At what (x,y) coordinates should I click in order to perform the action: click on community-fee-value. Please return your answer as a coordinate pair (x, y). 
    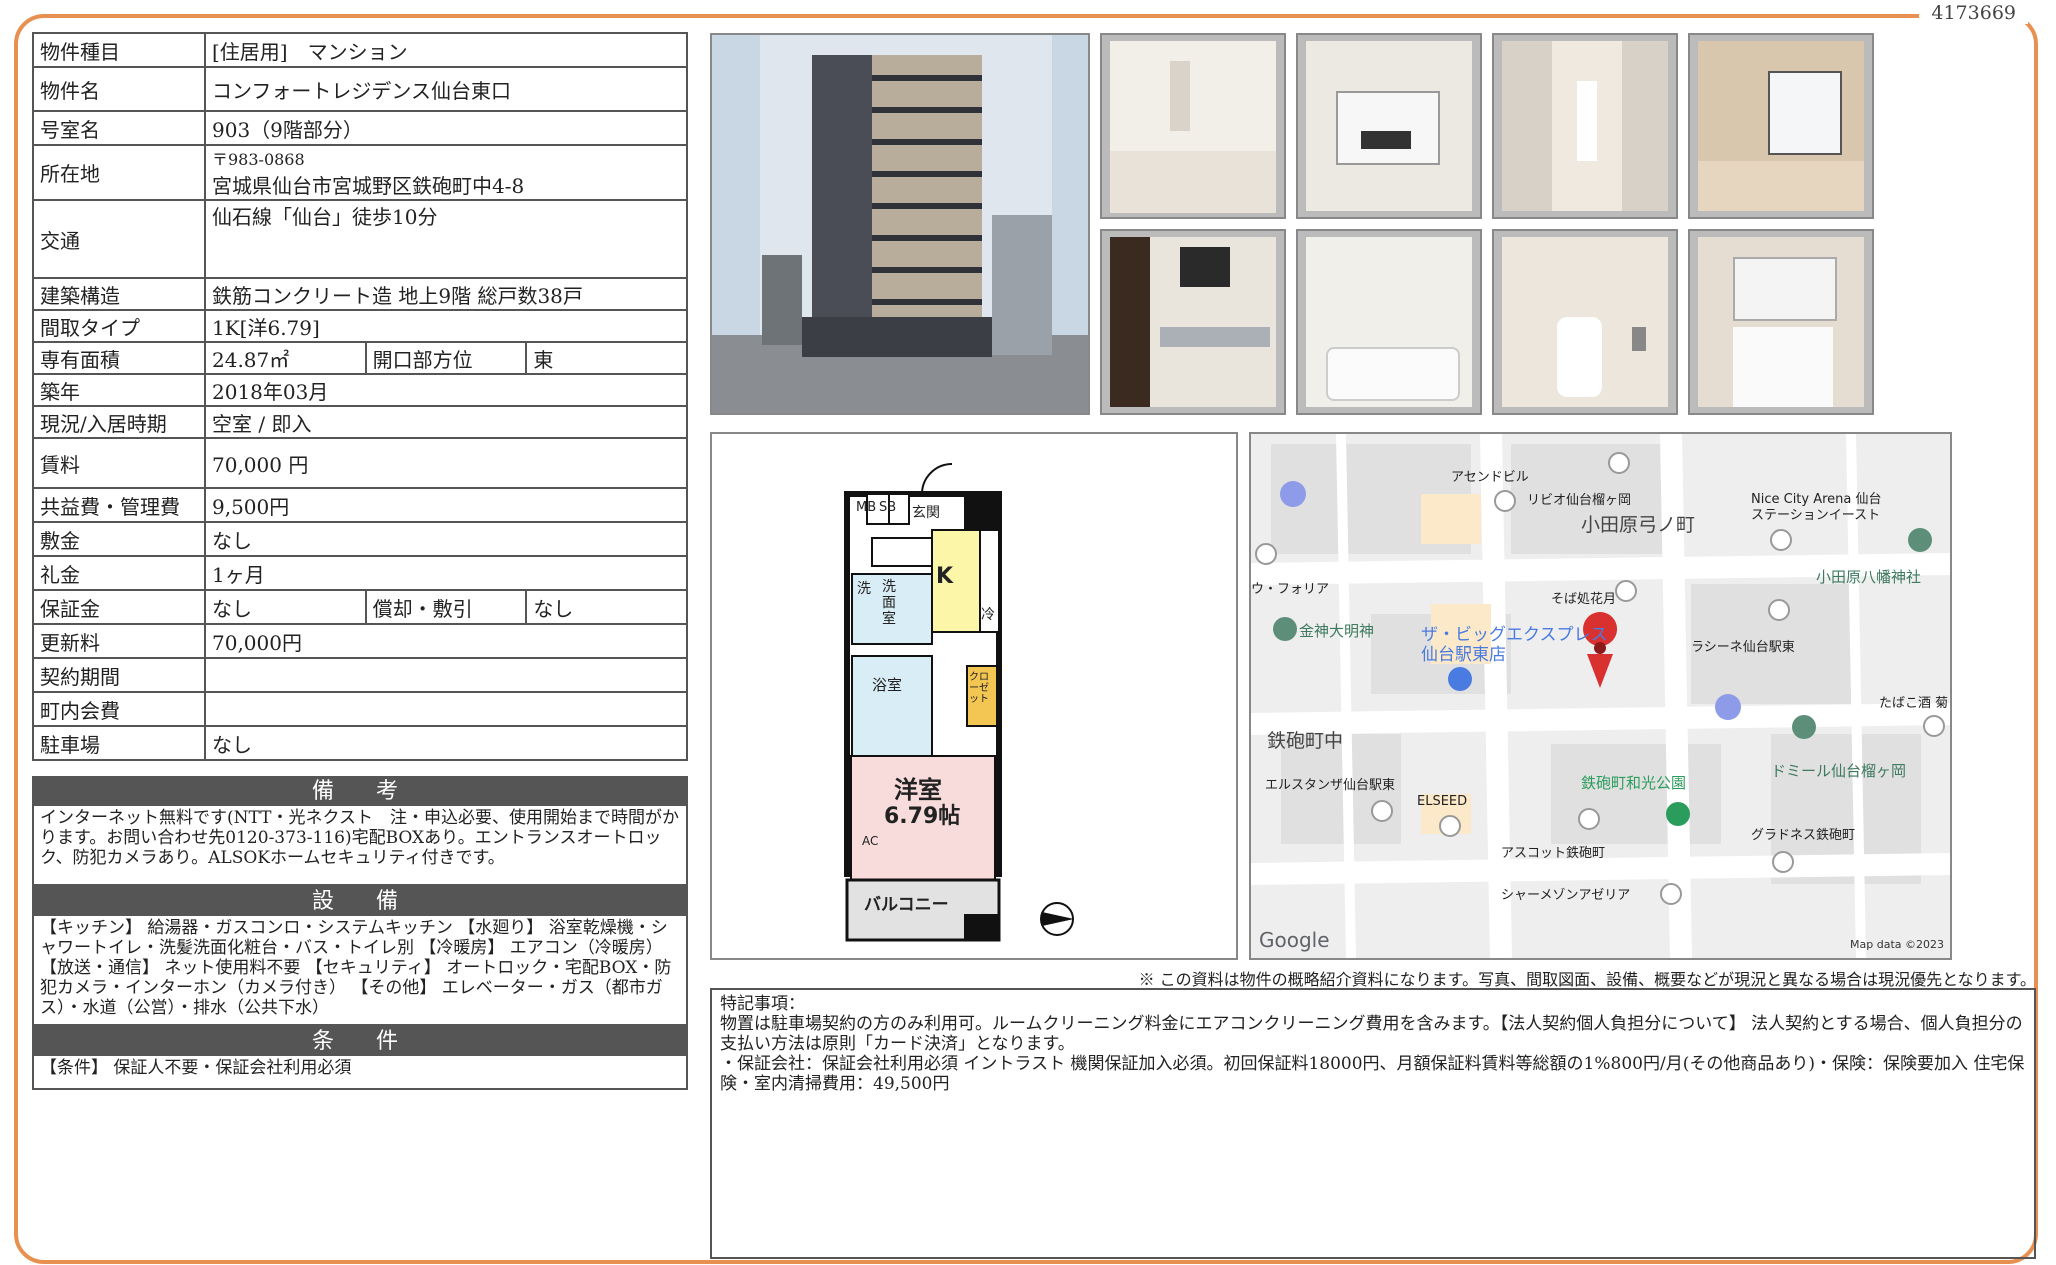
    Looking at the image, I should click on (446, 709).